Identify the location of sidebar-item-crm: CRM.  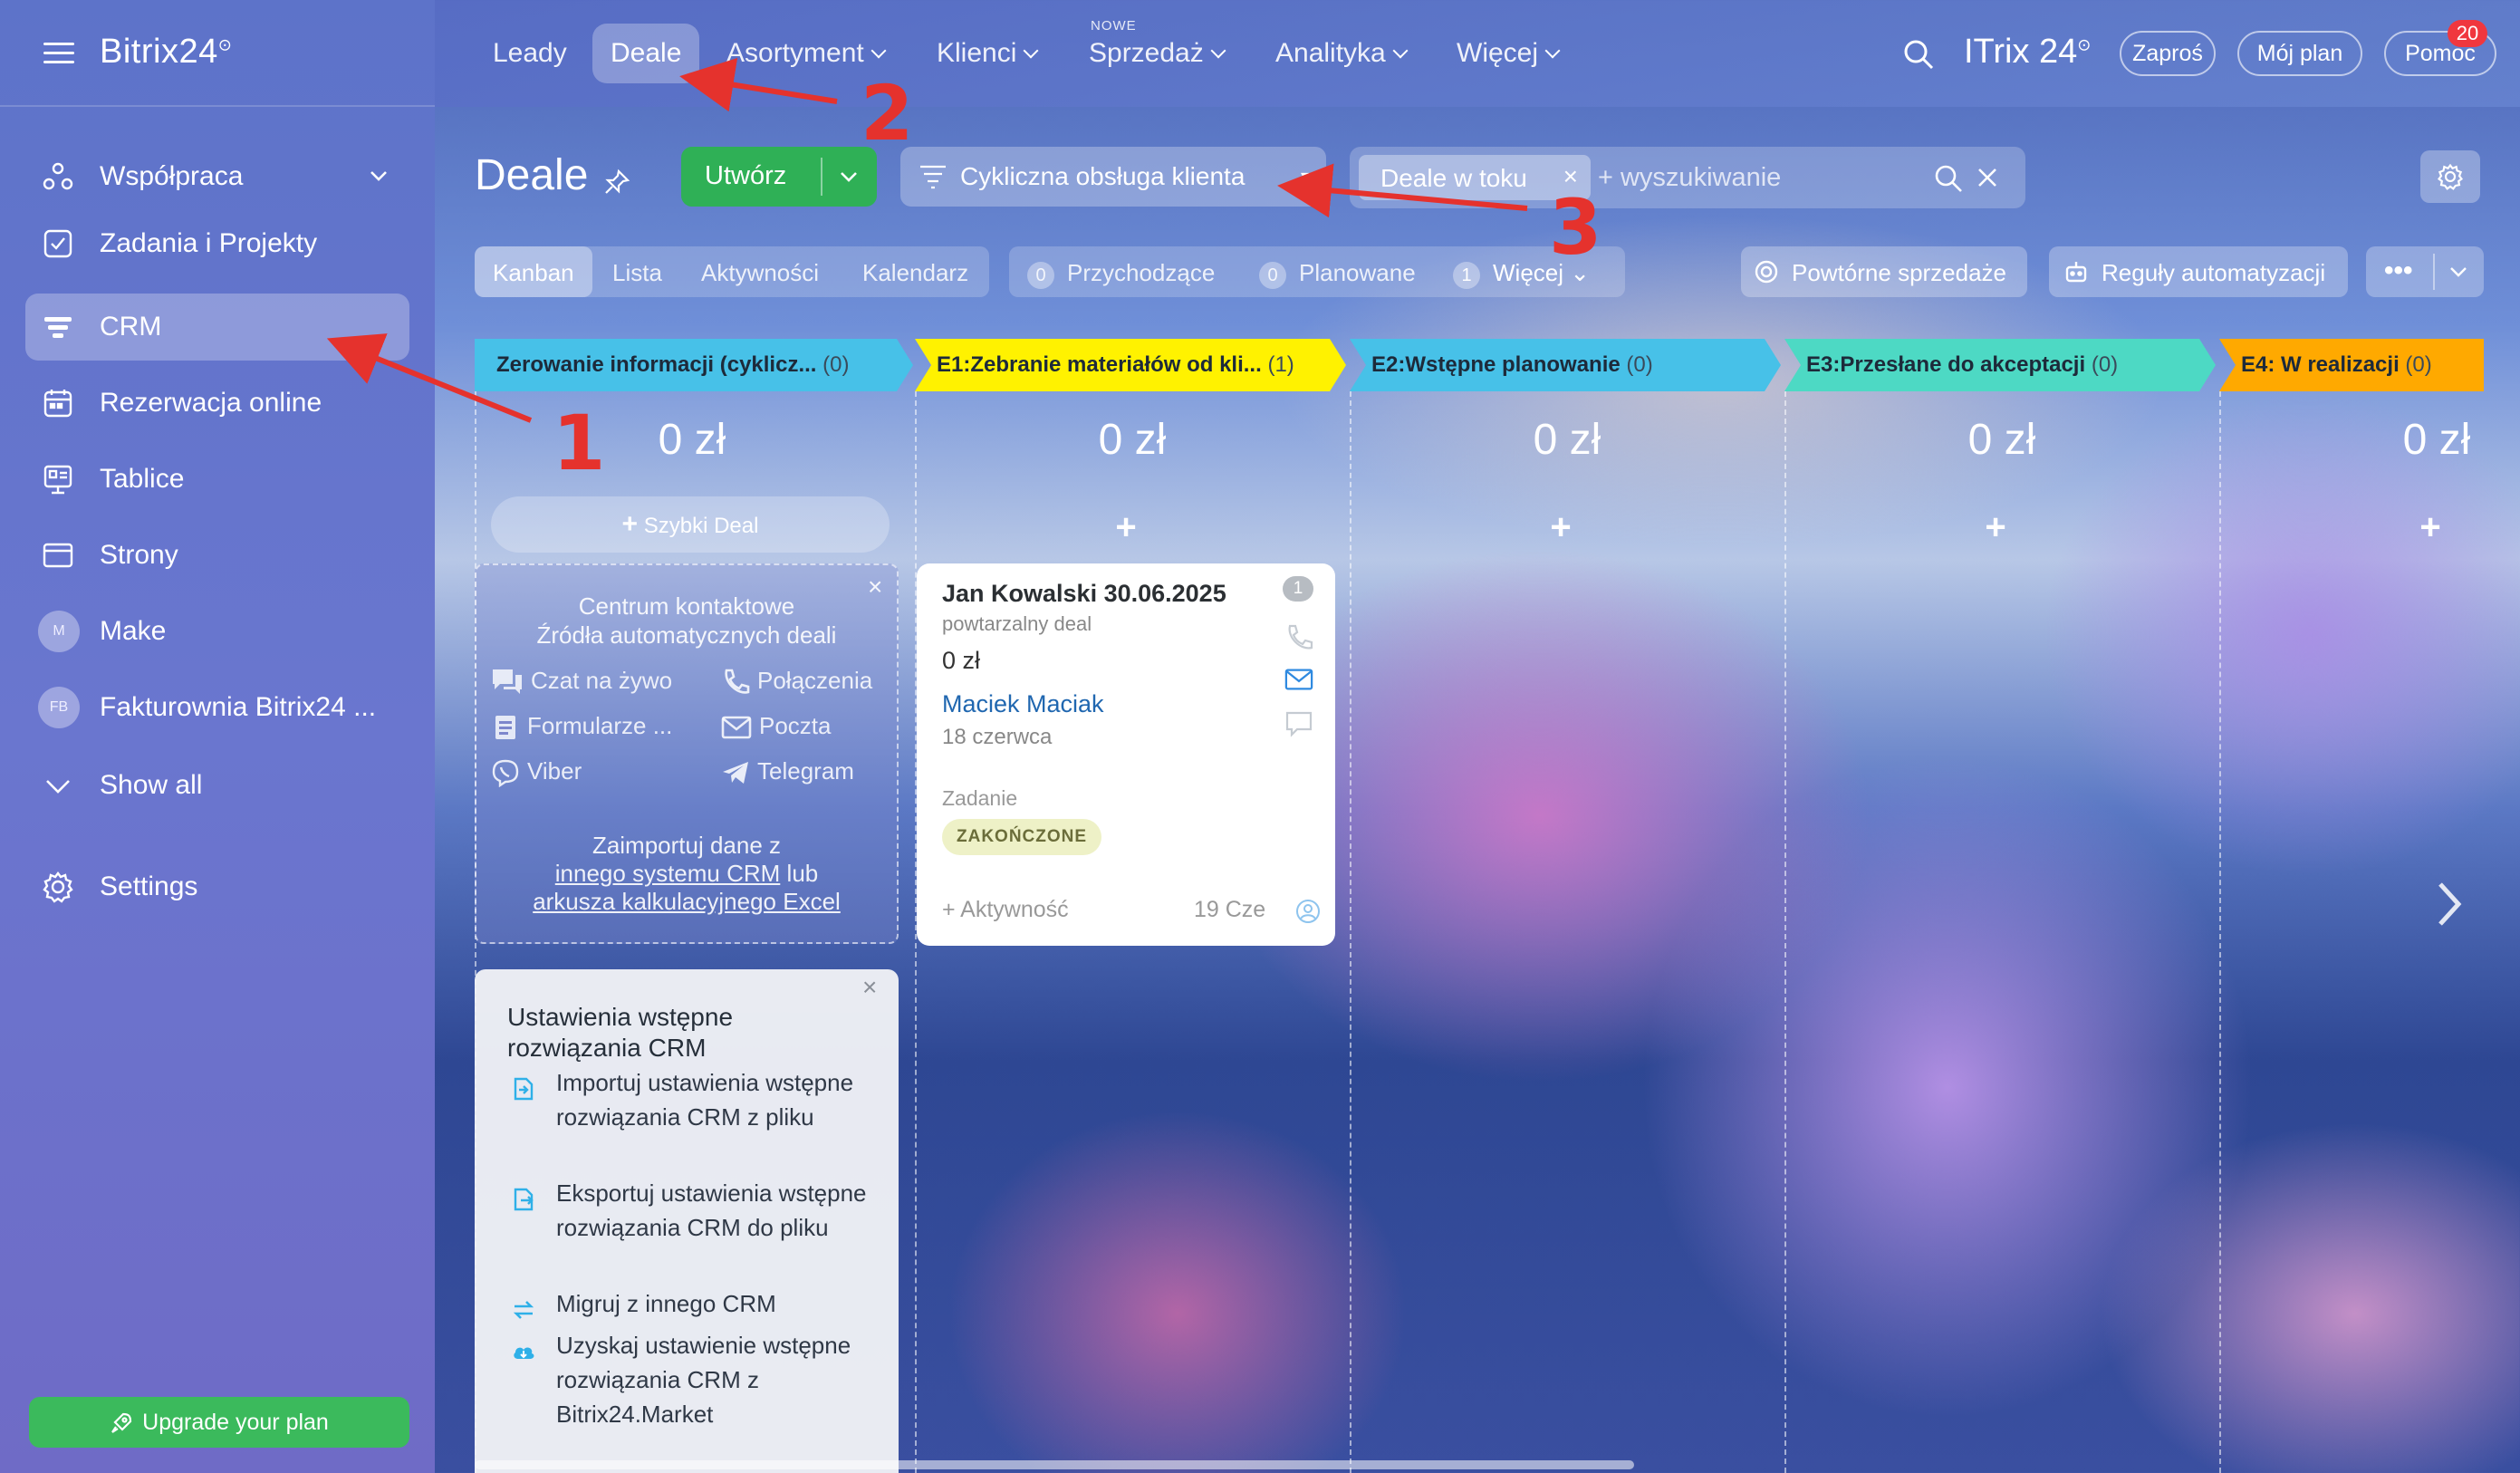
(217, 327).